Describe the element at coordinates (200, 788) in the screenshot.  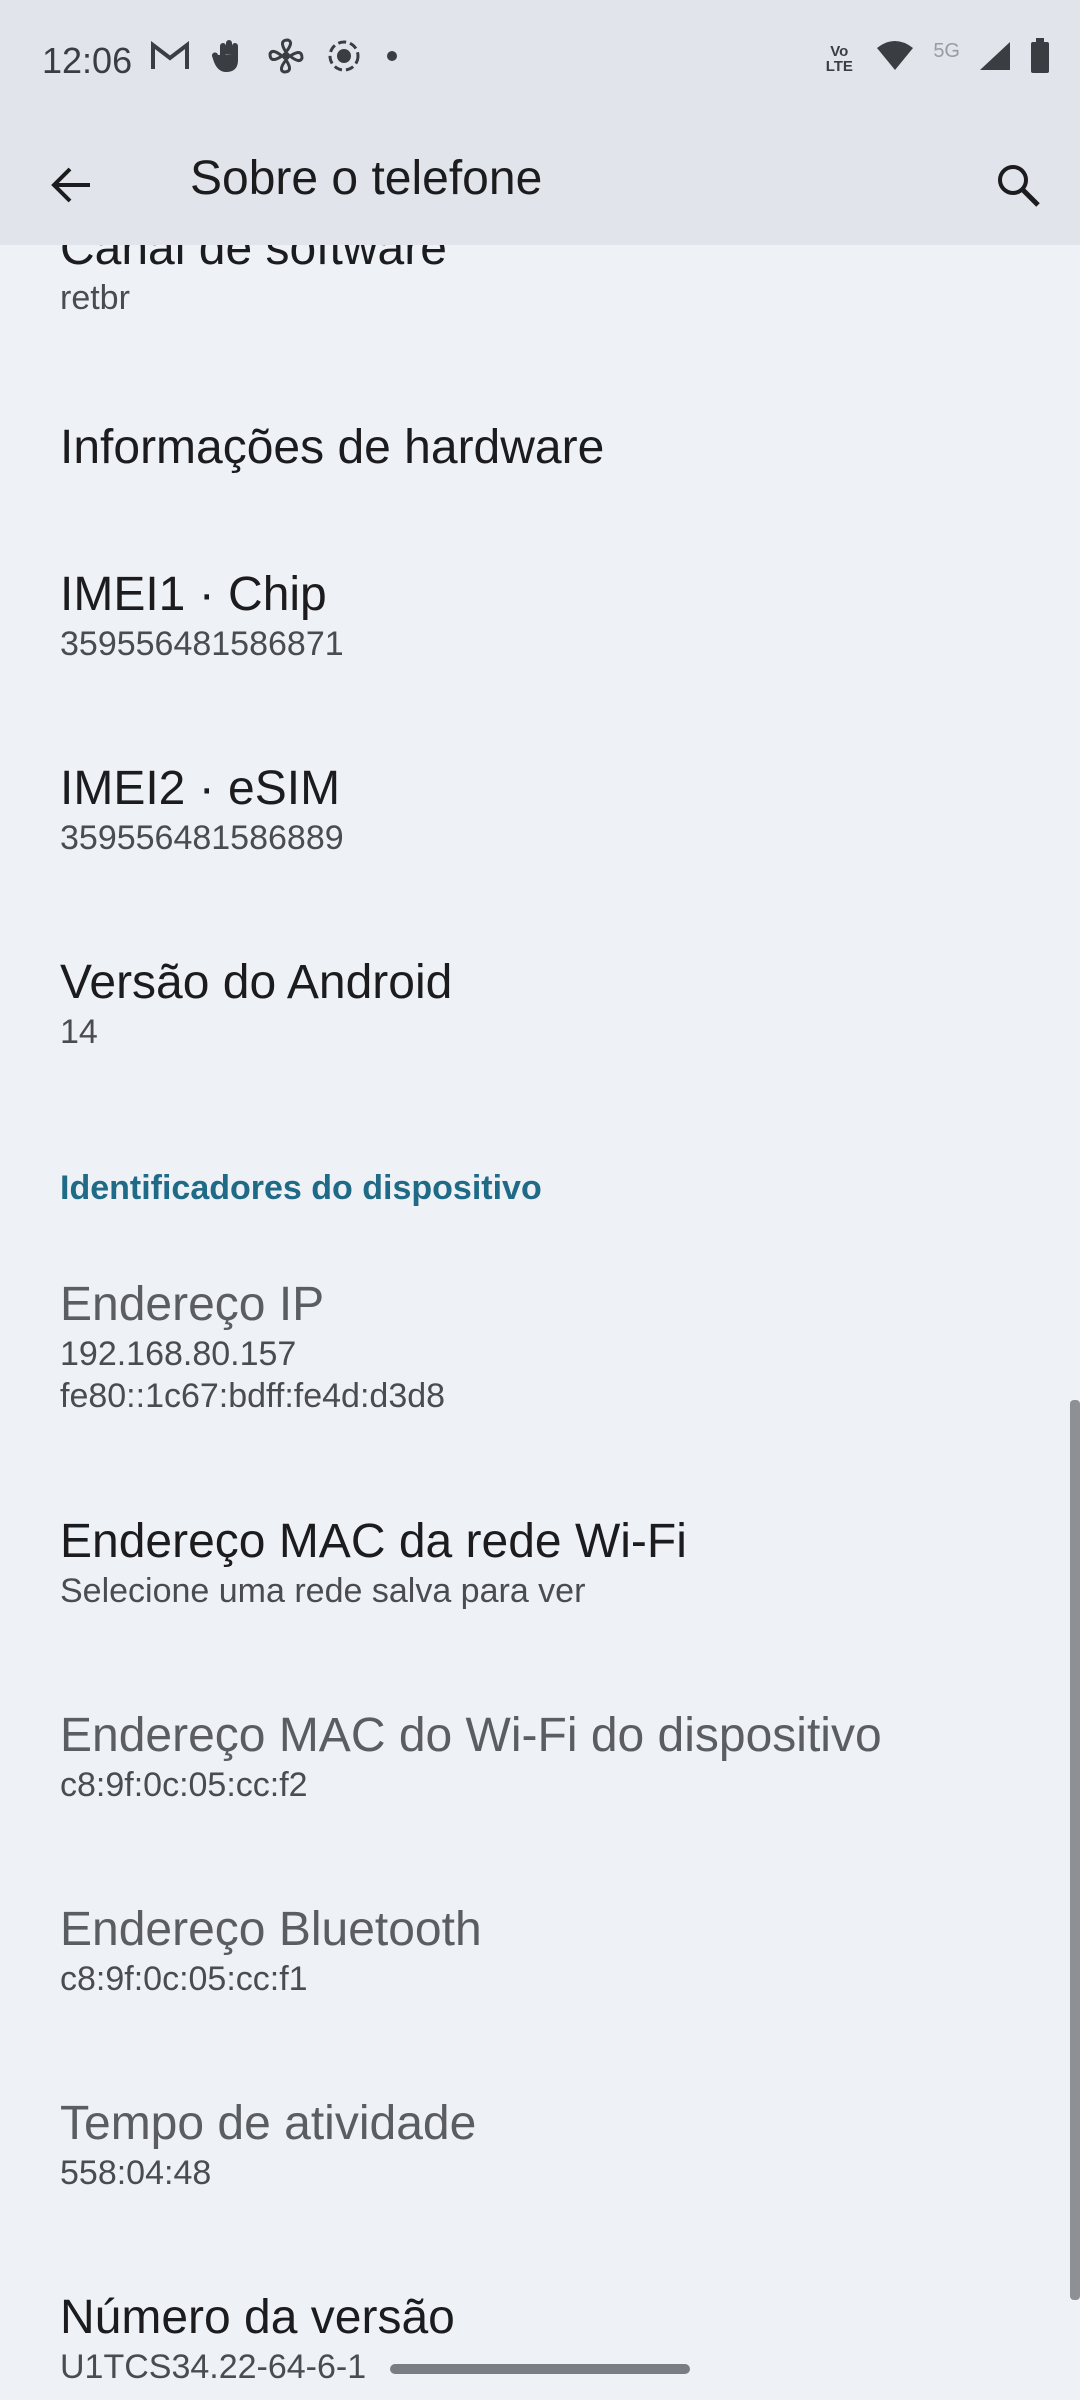
I see `item-title: IMEI2 · eSIM` at that location.